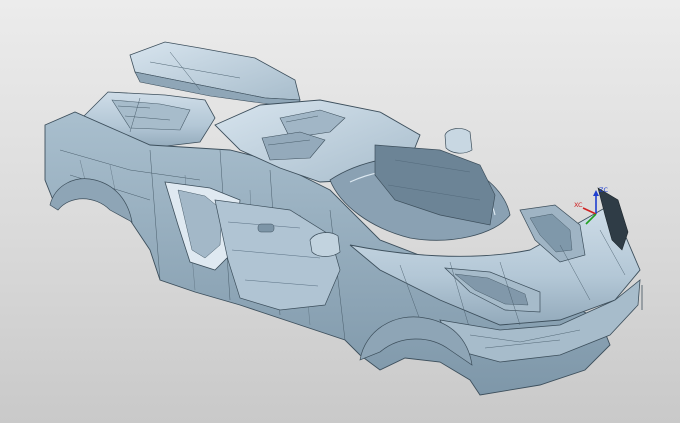  What do you see at coordinates (578, 205) in the screenshot?
I see `xc-label: XC` at bounding box center [578, 205].